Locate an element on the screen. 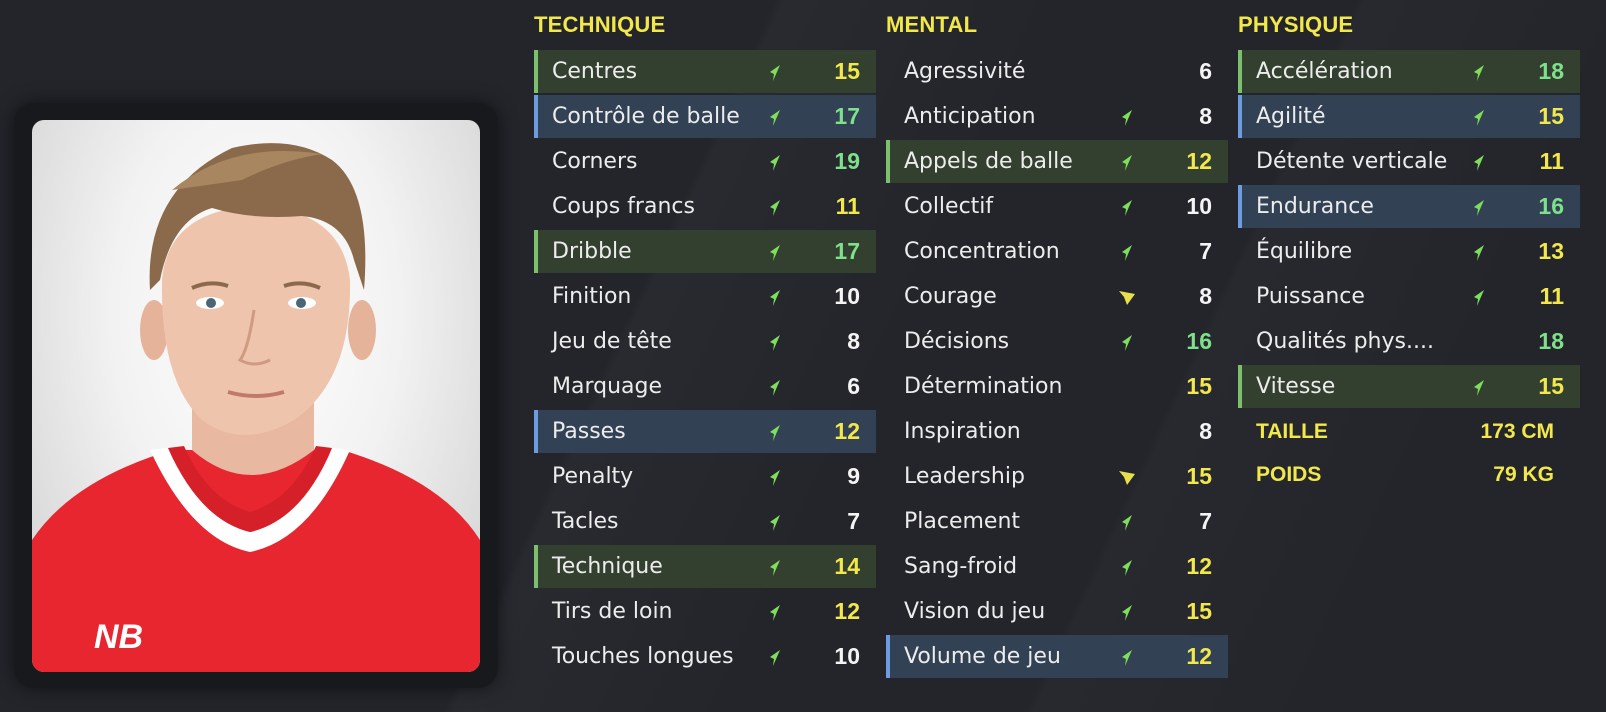 This screenshot has width=1606, height=712. attribute-name: Marquage is located at coordinates (607, 386).